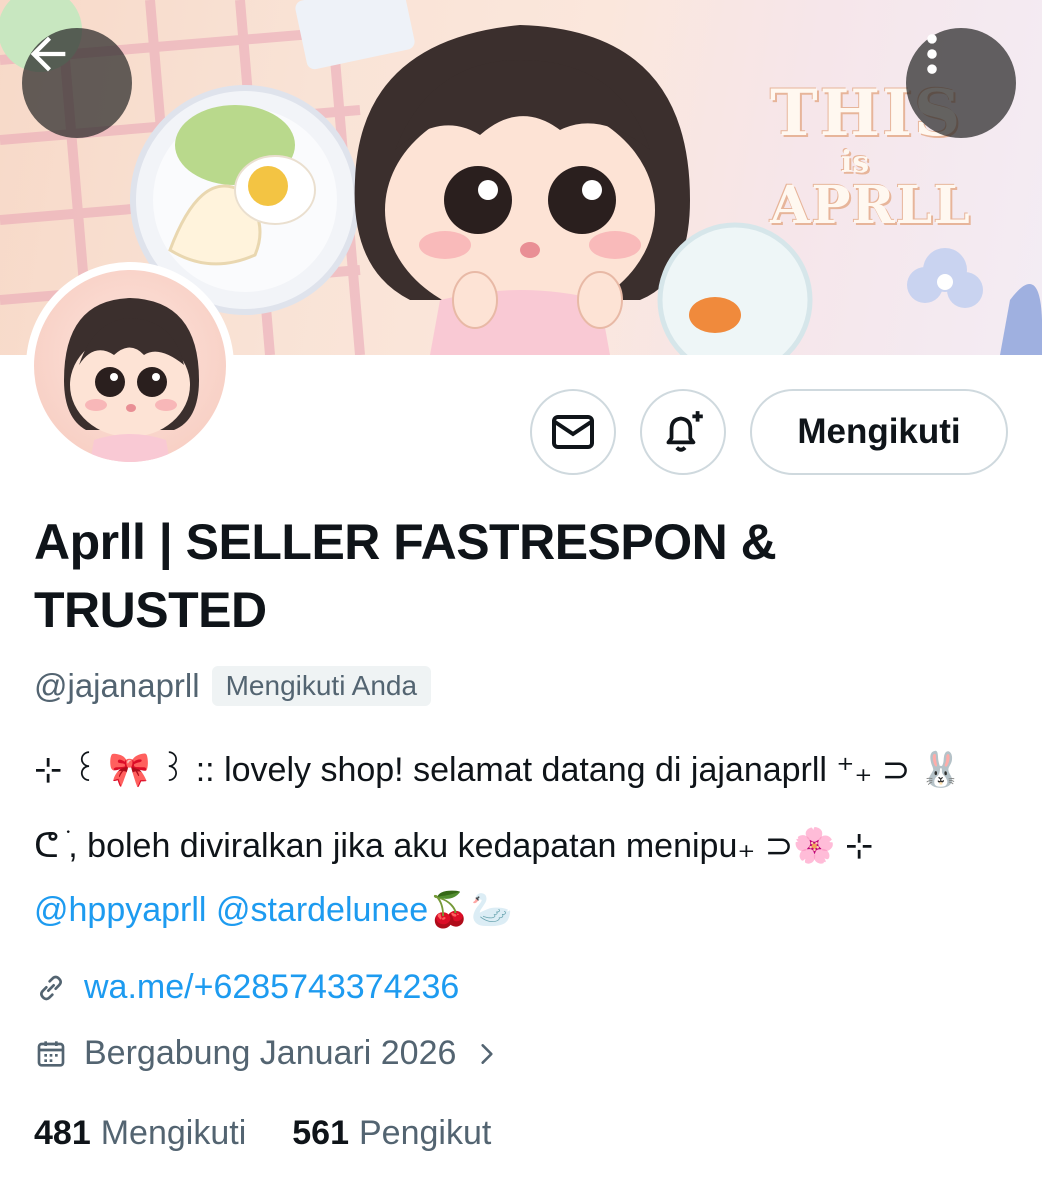  I want to click on following-label: Mengikuti, so click(173, 1133).